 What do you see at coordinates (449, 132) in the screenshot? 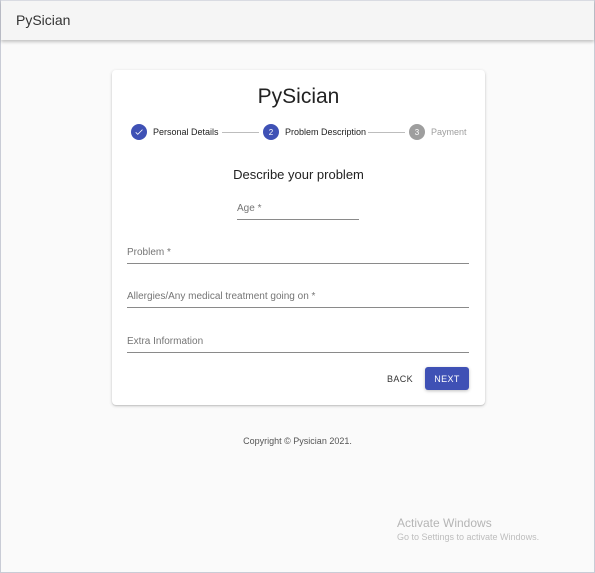
I see `step-3-label: Payment` at bounding box center [449, 132].